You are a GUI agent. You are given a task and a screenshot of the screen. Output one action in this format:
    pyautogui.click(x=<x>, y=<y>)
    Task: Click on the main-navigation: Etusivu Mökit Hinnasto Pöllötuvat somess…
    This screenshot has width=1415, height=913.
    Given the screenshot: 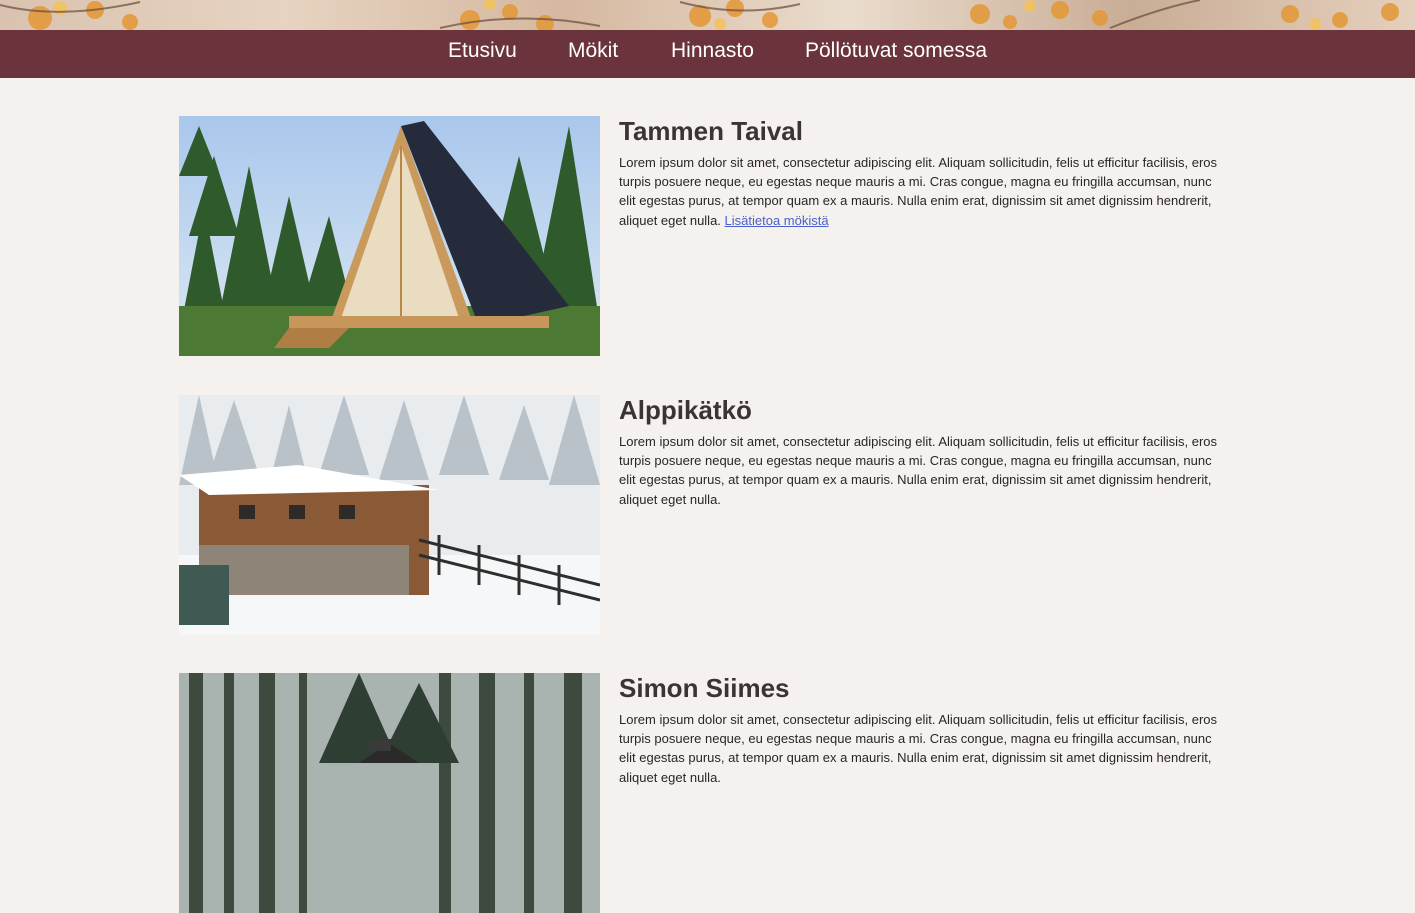 What is the action you would take?
    pyautogui.click(x=707, y=54)
    